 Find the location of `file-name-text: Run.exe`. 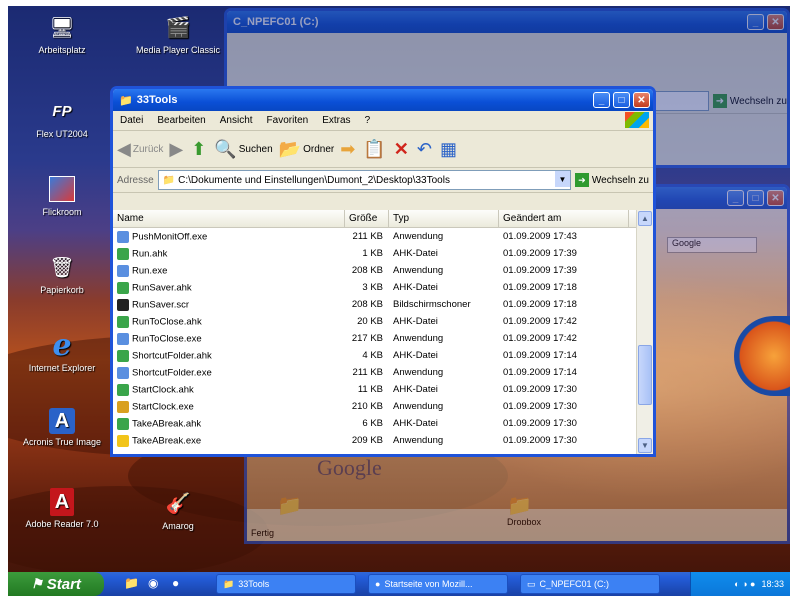

file-name-text: Run.exe is located at coordinates (150, 271).